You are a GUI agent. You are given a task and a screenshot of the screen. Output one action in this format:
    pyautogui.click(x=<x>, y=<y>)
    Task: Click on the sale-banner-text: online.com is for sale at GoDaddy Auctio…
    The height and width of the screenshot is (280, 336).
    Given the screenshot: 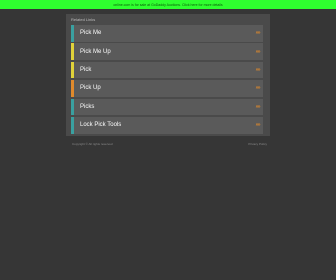 What is the action you would take?
    pyautogui.click(x=167, y=5)
    